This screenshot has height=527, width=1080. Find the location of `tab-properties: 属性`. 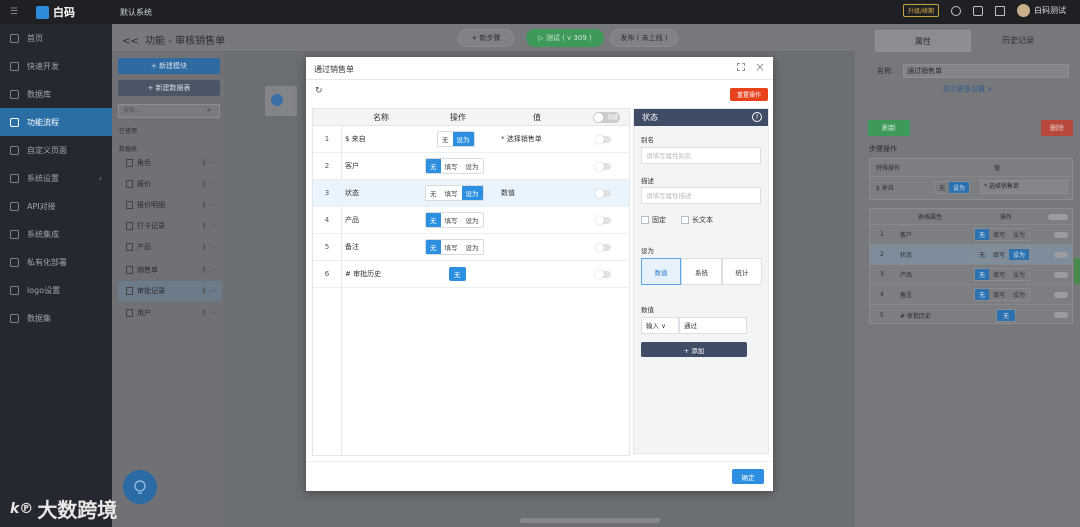

tab-properties: 属性 is located at coordinates (923, 41).